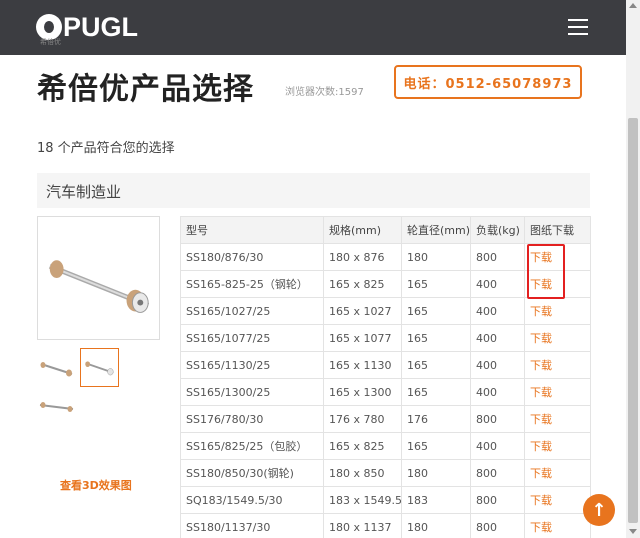  I want to click on cell-spec: 165 x 1300, so click(362, 392).